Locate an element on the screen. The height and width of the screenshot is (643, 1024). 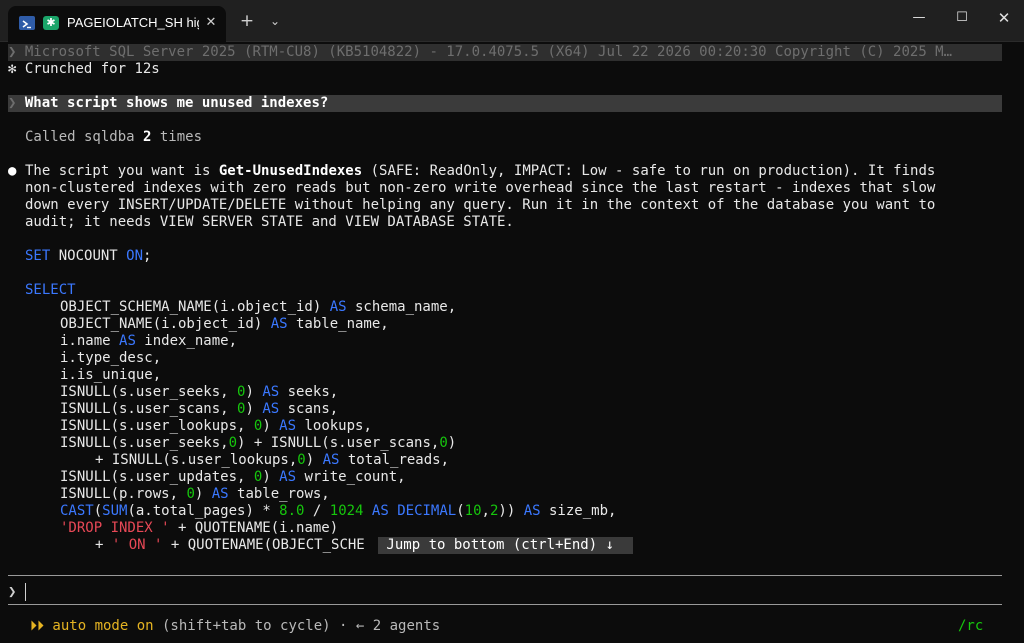
code-line-4: i.type_desc, is located at coordinates (111, 358).